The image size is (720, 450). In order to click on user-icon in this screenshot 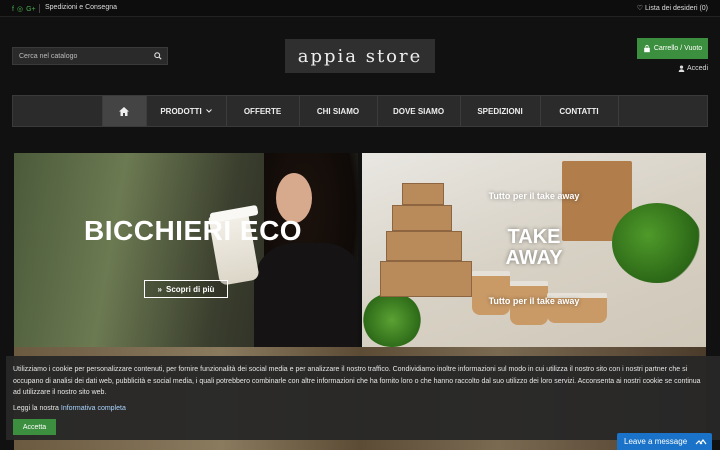, I will do `click(681, 68)`.